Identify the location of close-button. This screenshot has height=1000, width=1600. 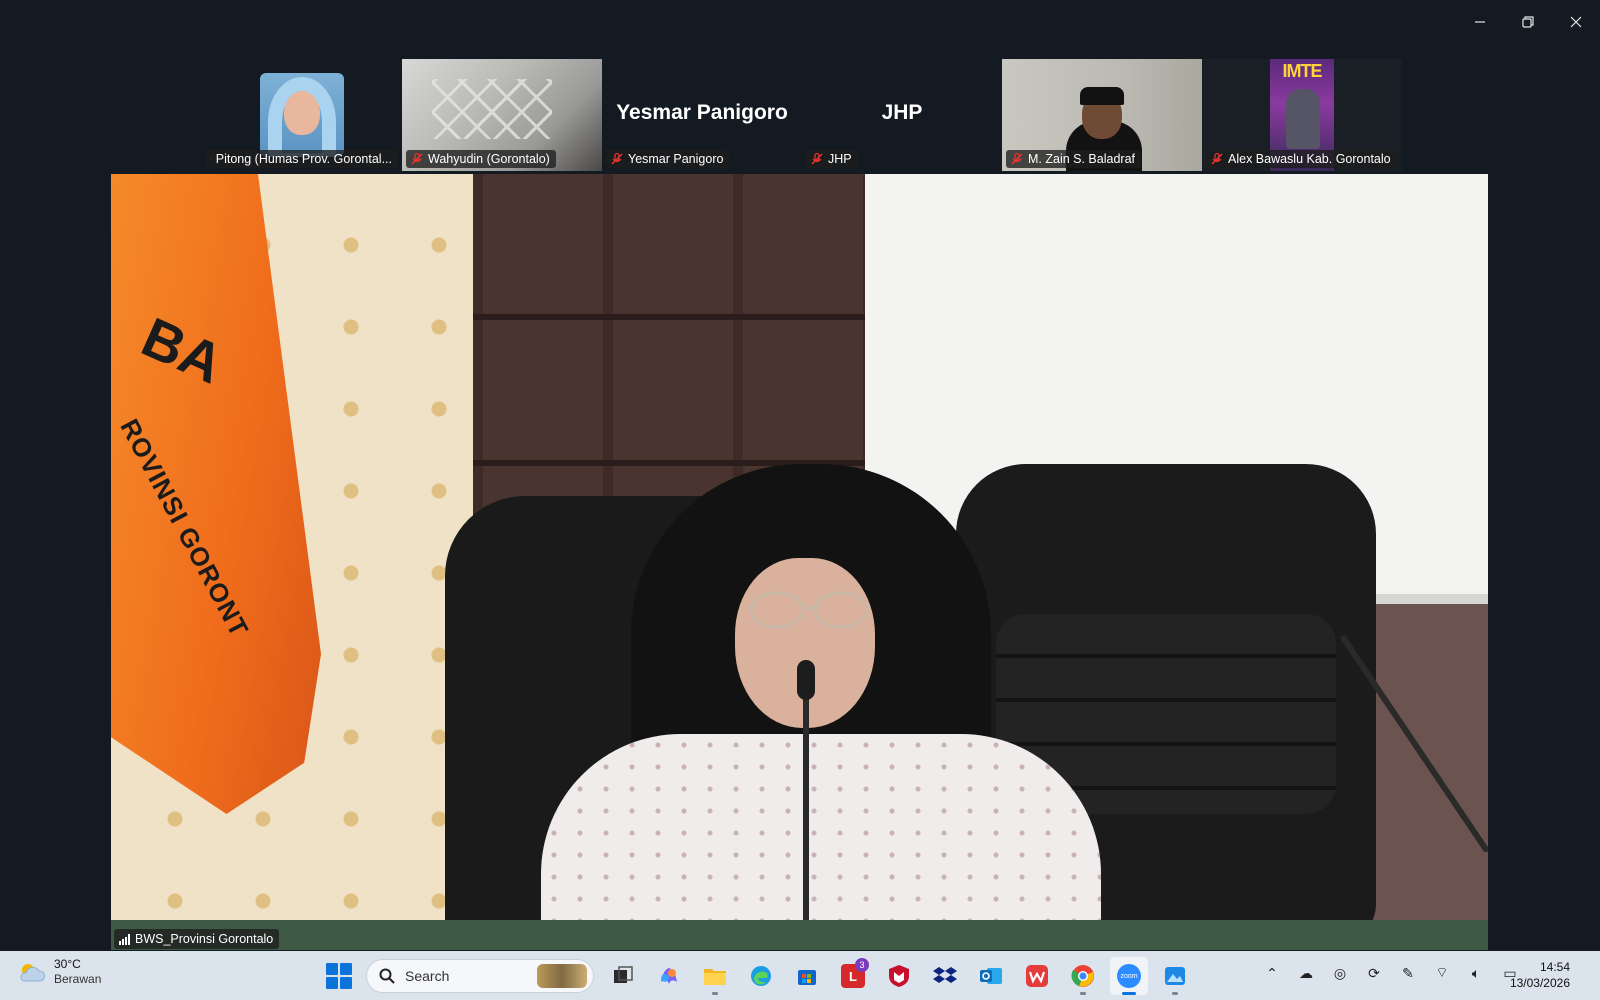
(1576, 22).